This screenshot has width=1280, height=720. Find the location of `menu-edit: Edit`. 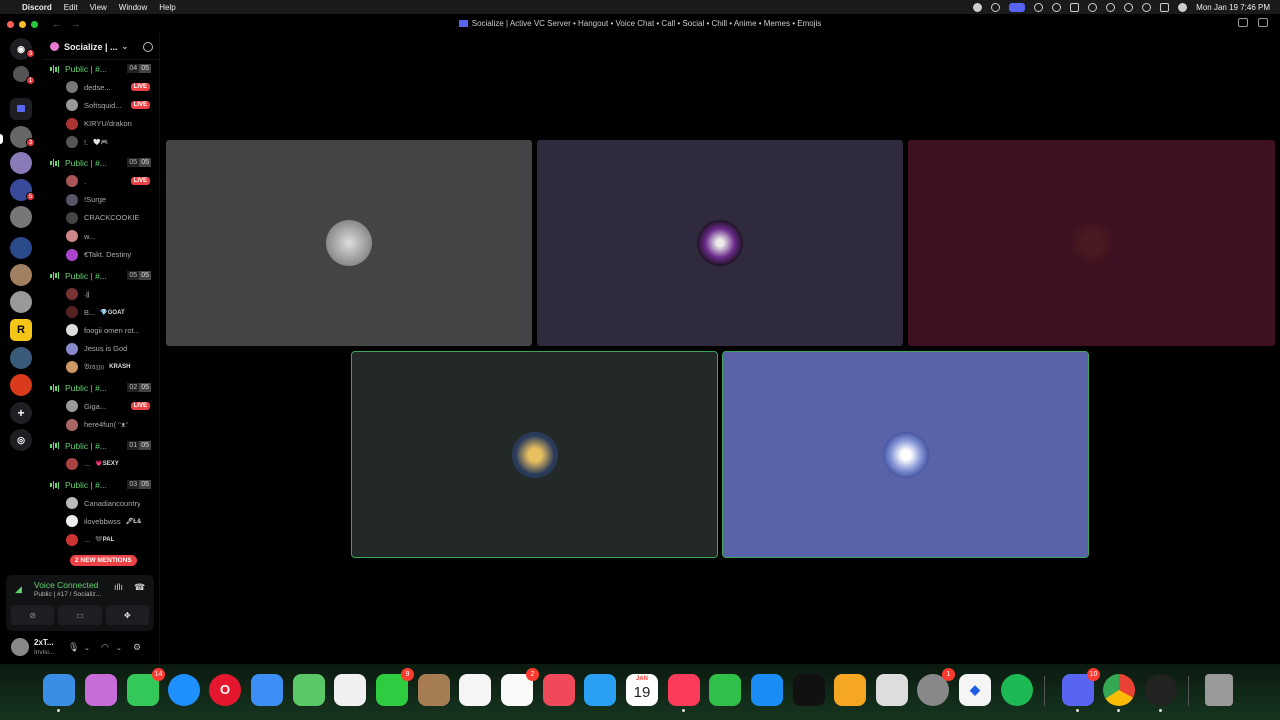

menu-edit: Edit is located at coordinates (71, 7).